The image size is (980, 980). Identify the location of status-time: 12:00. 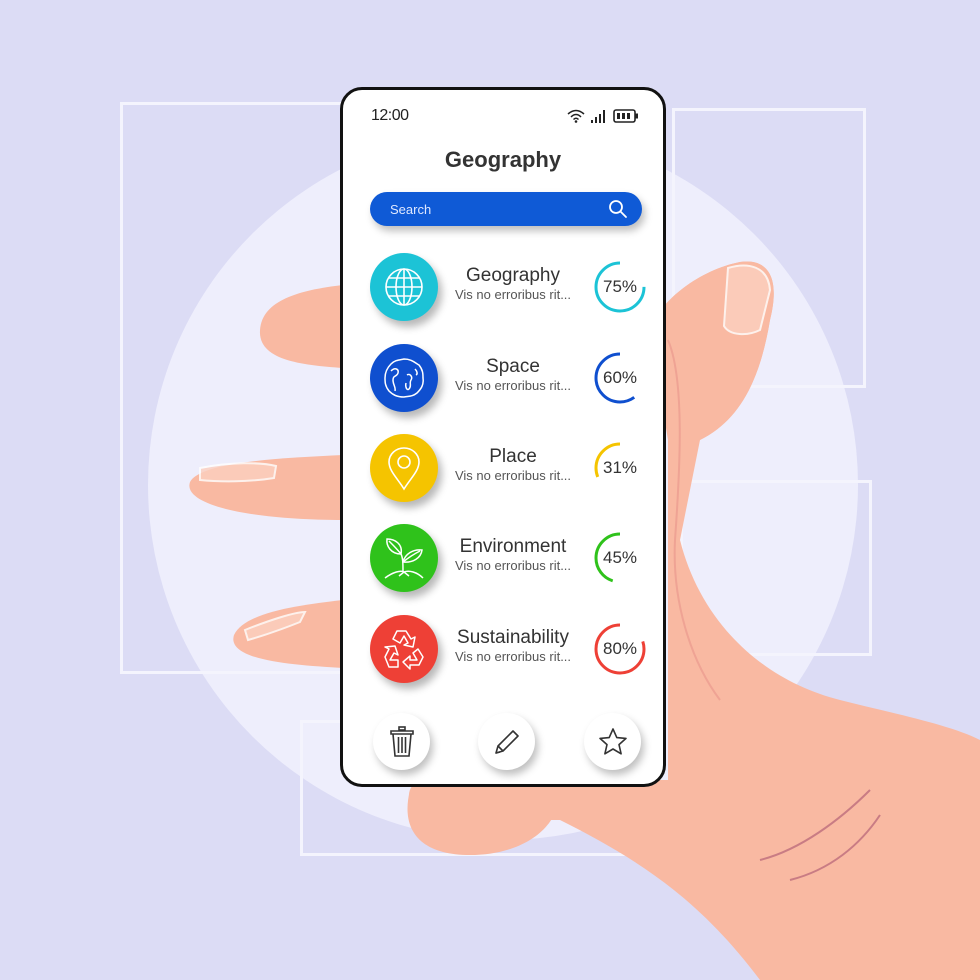
(390, 115).